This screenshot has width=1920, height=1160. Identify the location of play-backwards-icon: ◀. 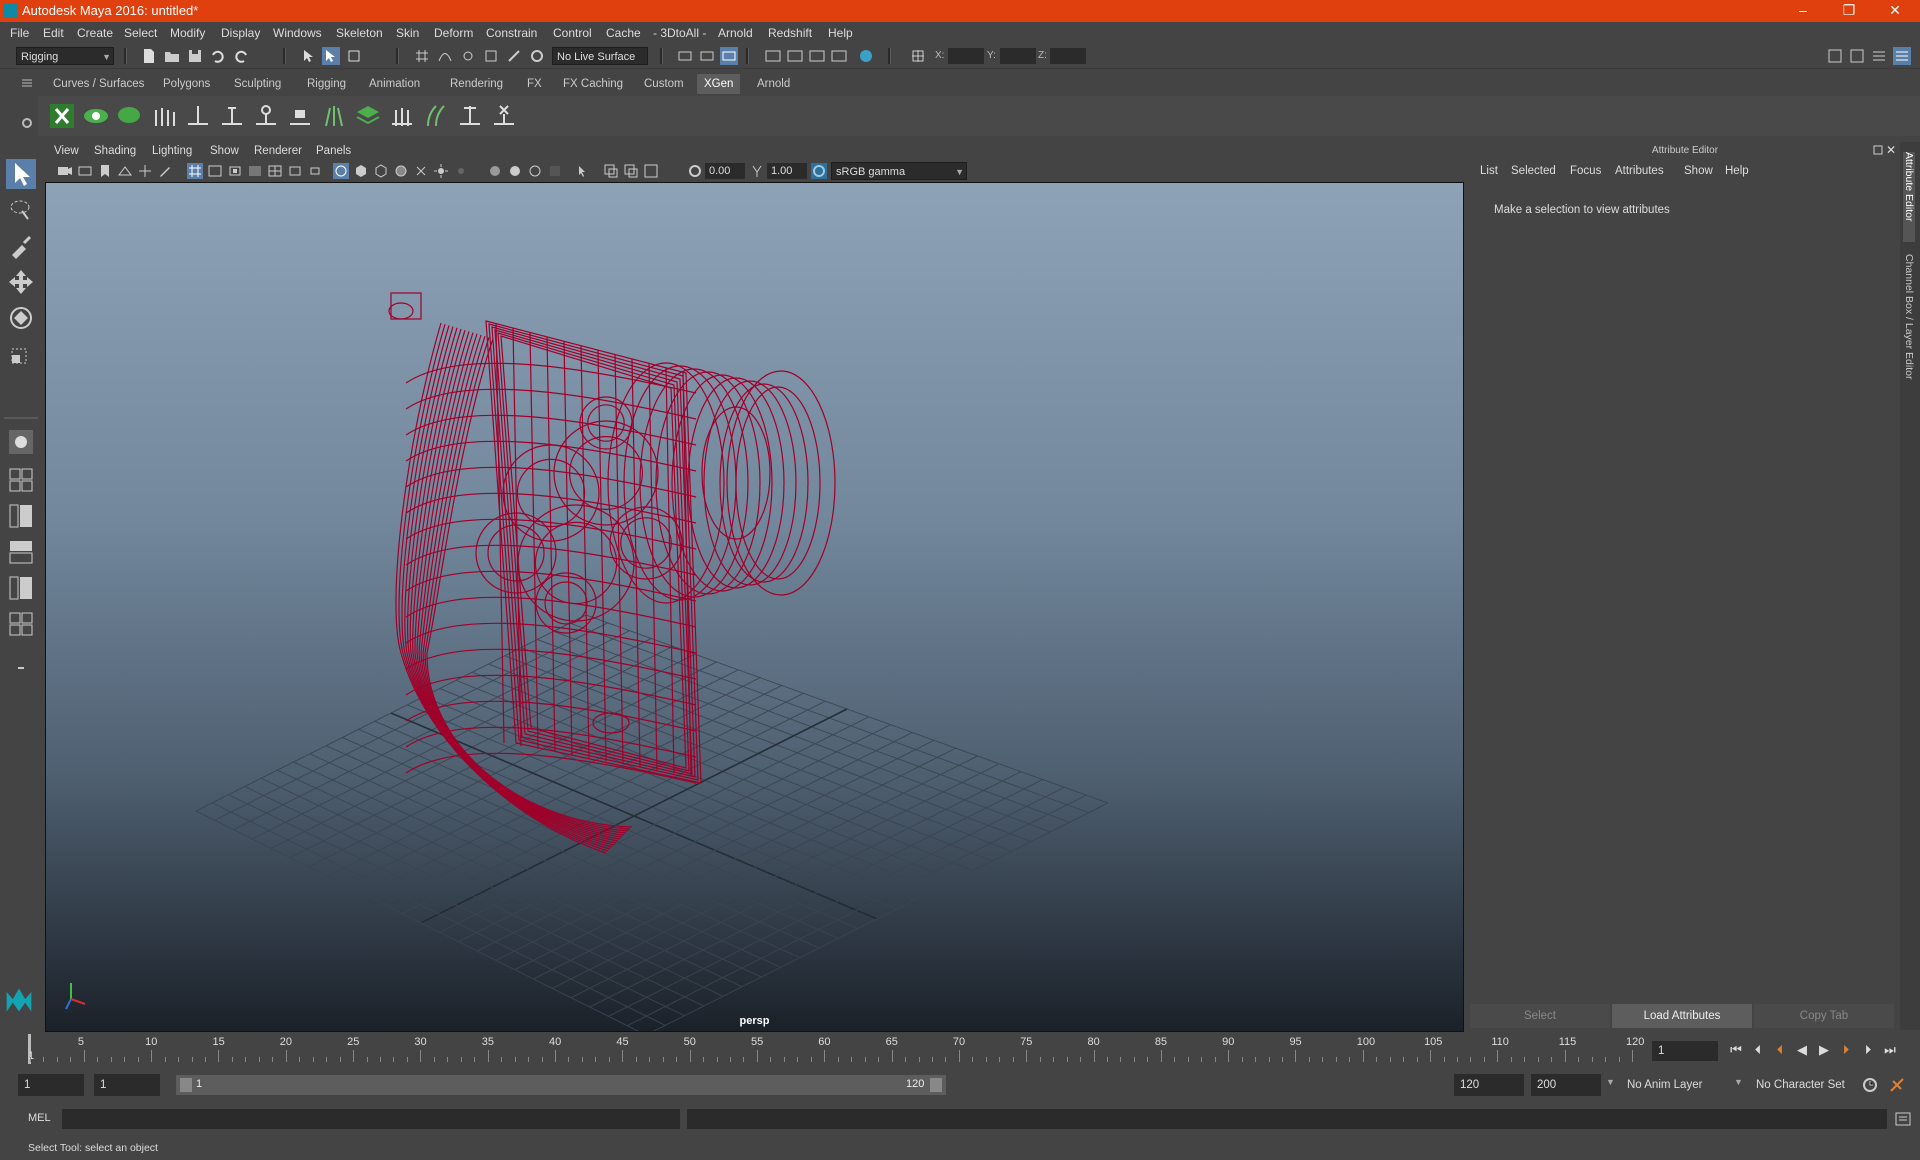
(1802, 1051).